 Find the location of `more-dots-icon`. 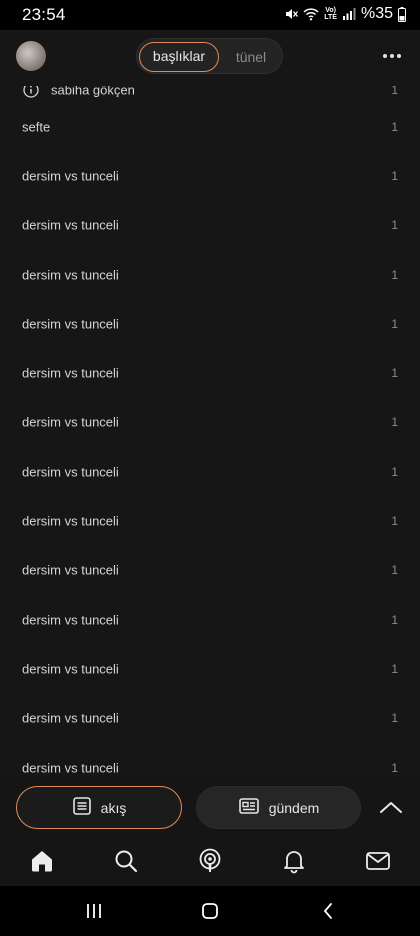

more-dots-icon is located at coordinates (392, 56).